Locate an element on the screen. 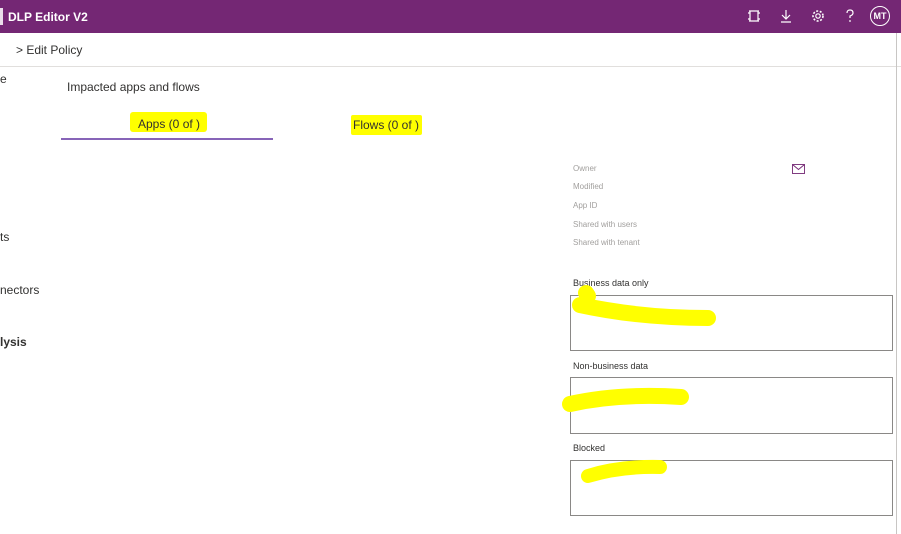 The height and width of the screenshot is (534, 901). nav-item-1: e is located at coordinates (3, 79).